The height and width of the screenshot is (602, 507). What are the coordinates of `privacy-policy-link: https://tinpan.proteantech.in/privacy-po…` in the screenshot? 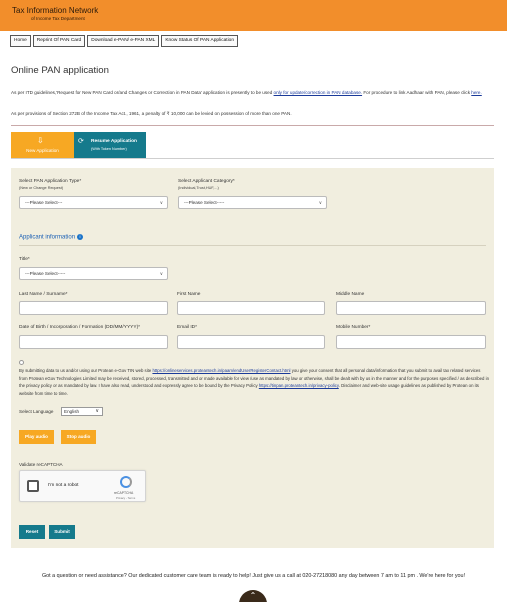 It's located at (299, 385).